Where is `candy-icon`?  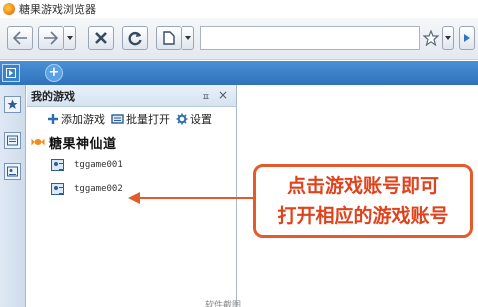 candy-icon is located at coordinates (38, 142).